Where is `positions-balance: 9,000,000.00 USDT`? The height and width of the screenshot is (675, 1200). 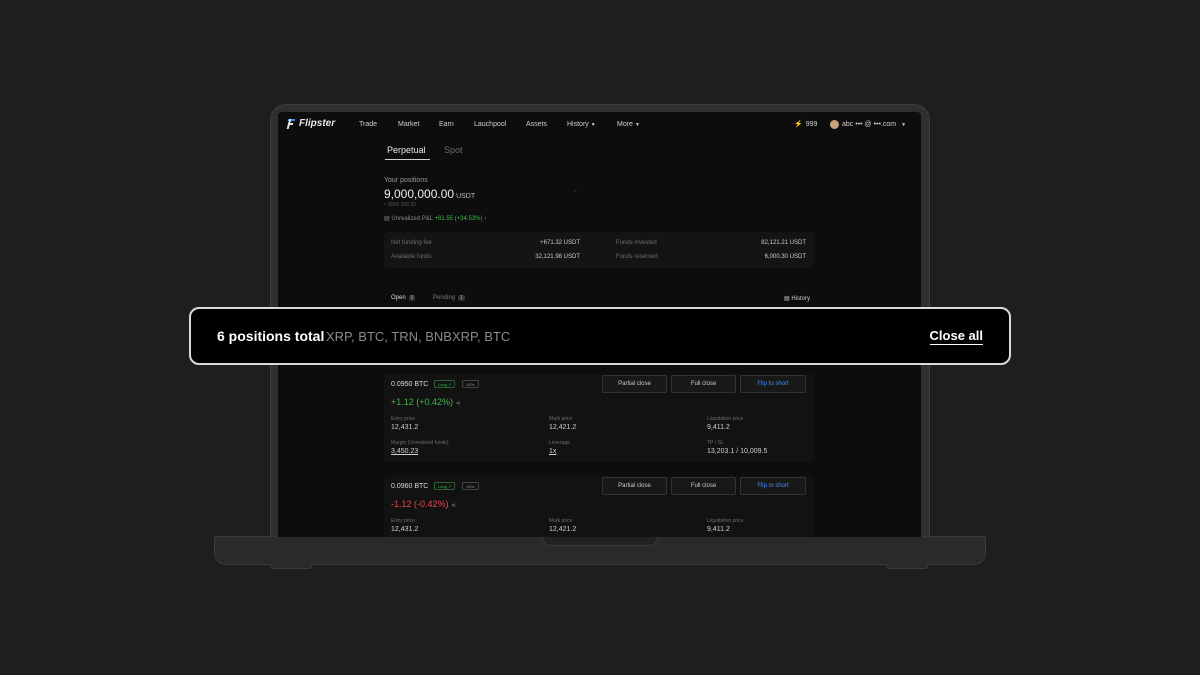
positions-balance: 9,000,000.00 USDT is located at coordinates (429, 194).